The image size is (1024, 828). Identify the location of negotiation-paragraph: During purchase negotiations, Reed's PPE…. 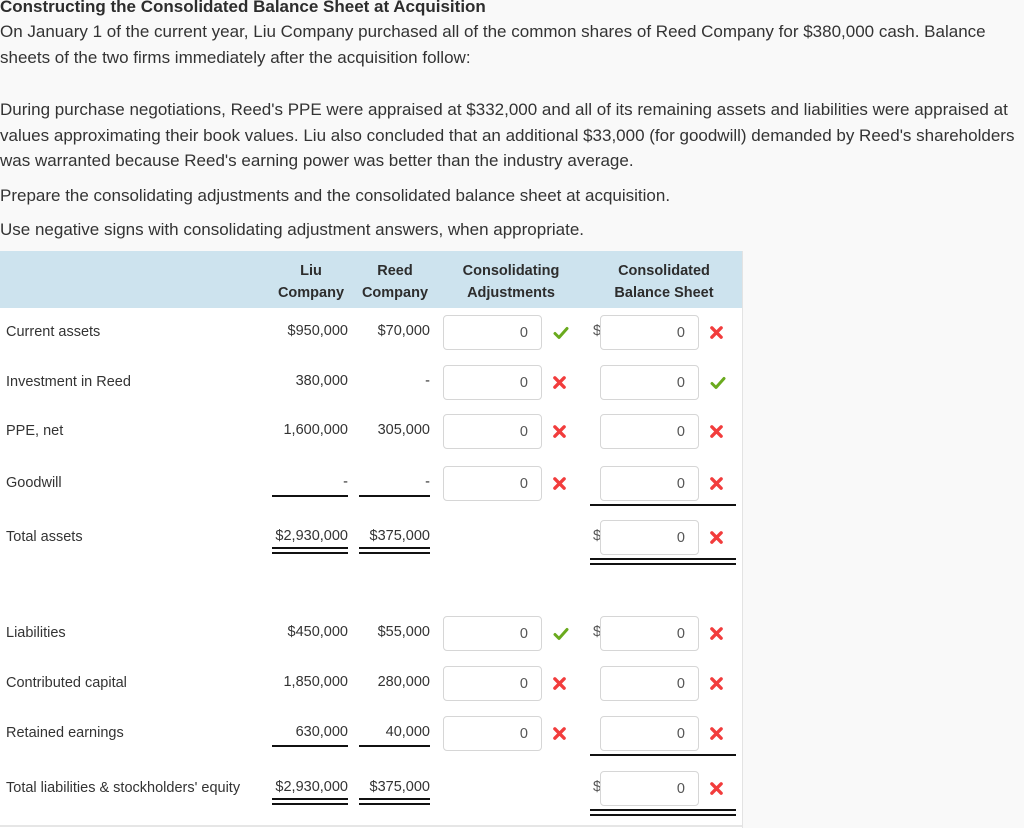
(507, 135).